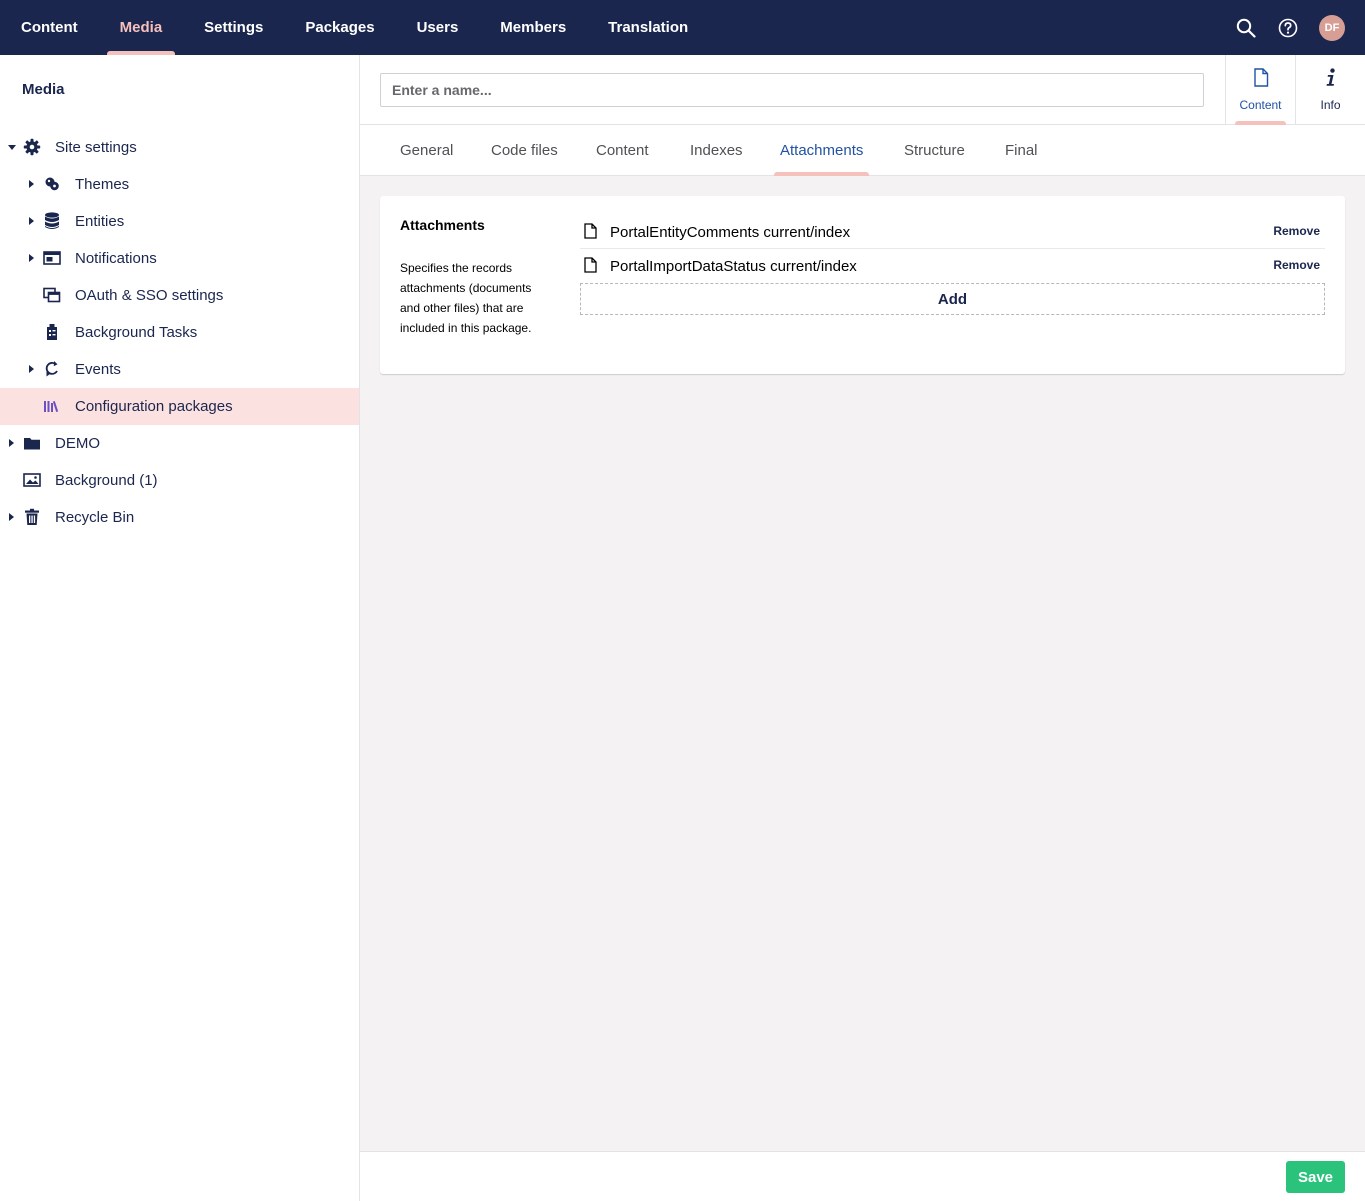 The width and height of the screenshot is (1365, 1201). What do you see at coordinates (32, 443) in the screenshot?
I see `folder-icon` at bounding box center [32, 443].